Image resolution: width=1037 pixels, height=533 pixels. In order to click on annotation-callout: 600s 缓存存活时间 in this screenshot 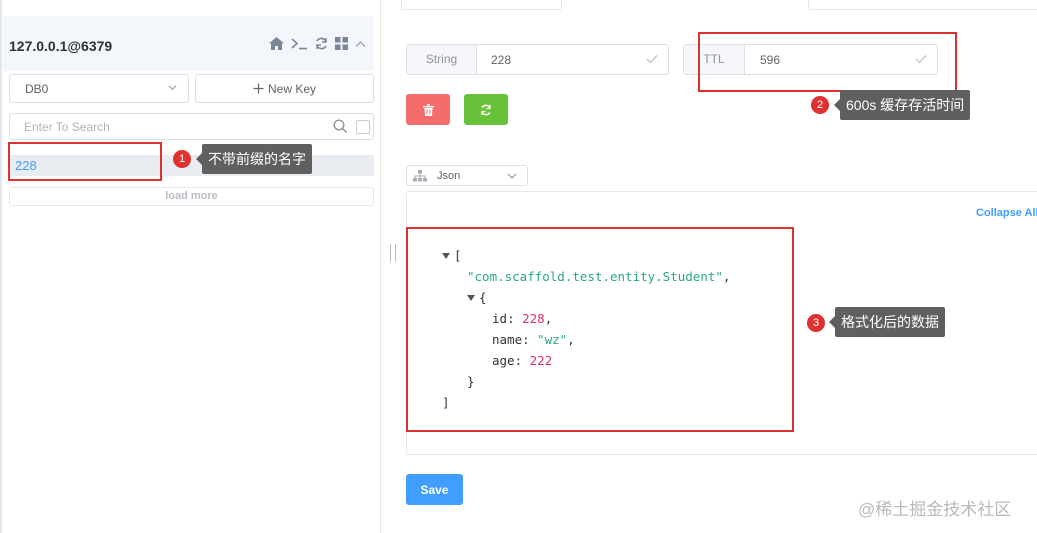, I will do `click(902, 105)`.